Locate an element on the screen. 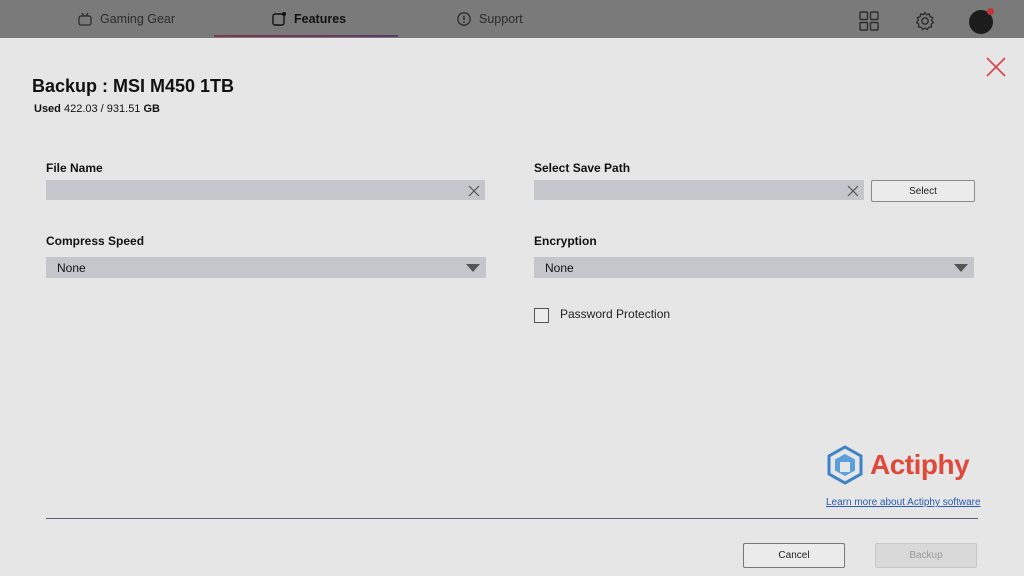 Image resolution: width=1024 pixels, height=576 pixels. file-name-input is located at coordinates (265, 190).